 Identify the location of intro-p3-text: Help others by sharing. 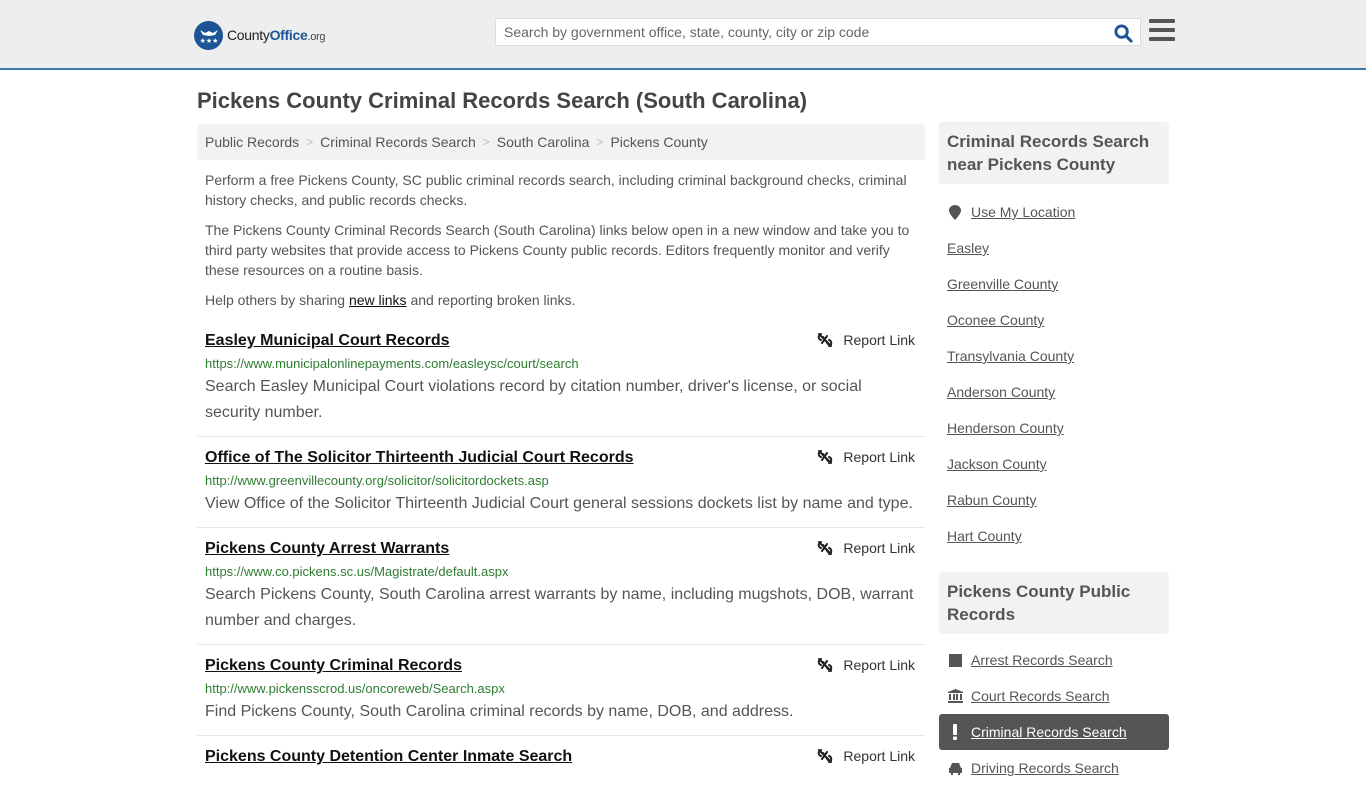
(277, 300).